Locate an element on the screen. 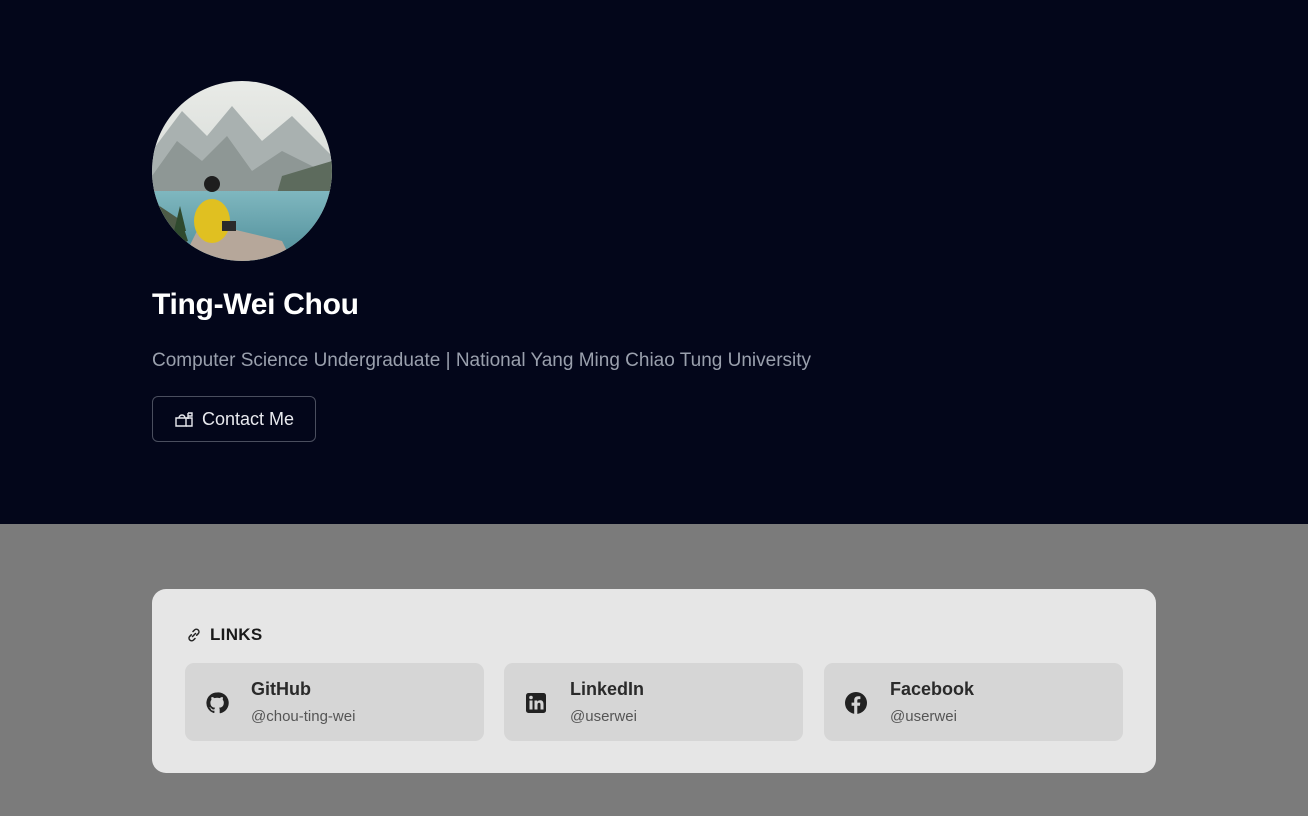  linkedin-icon is located at coordinates (536, 703).